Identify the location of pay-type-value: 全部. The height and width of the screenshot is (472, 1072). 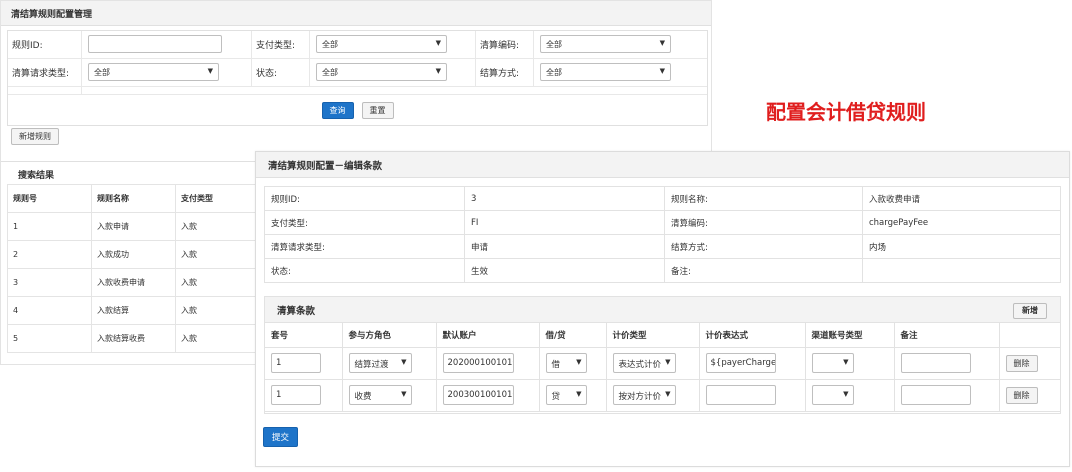
(330, 44).